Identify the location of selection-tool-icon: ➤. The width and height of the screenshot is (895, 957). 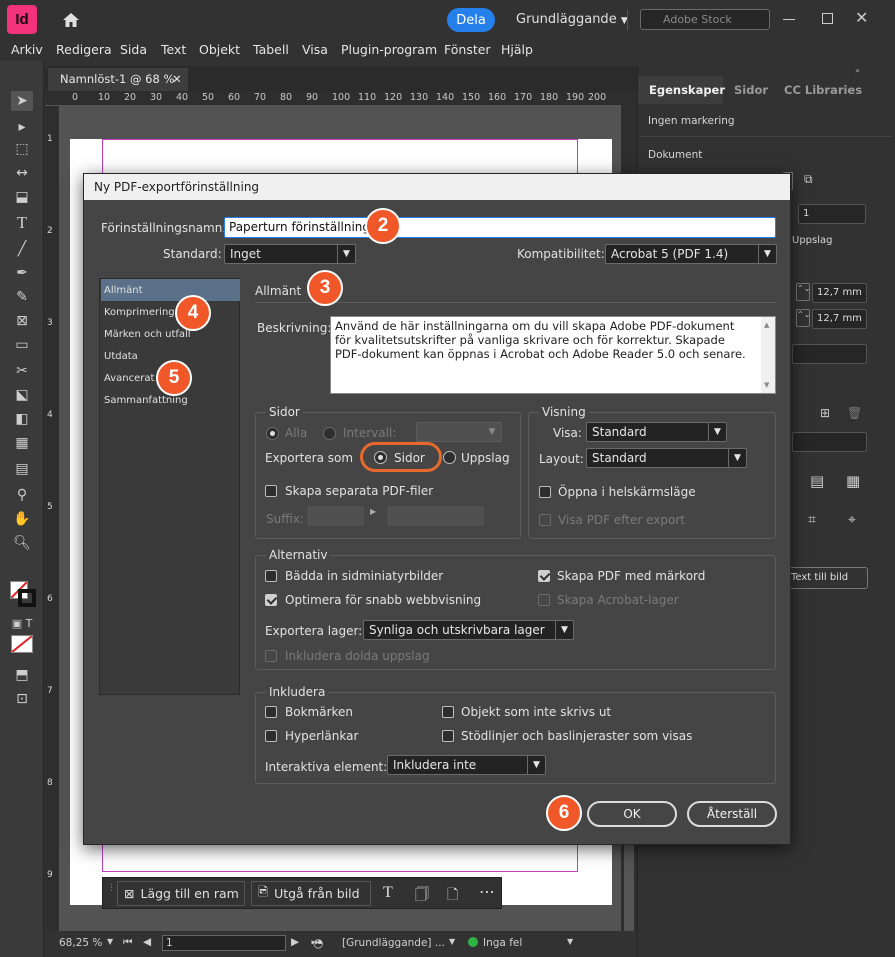
(22, 101).